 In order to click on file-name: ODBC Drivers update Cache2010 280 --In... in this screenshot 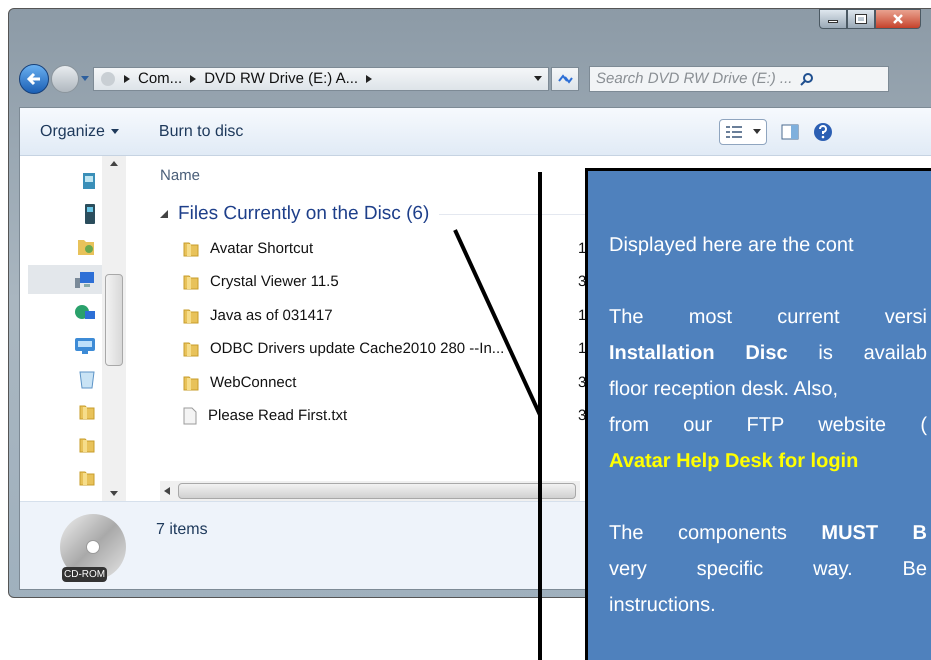, I will do `click(357, 349)`.